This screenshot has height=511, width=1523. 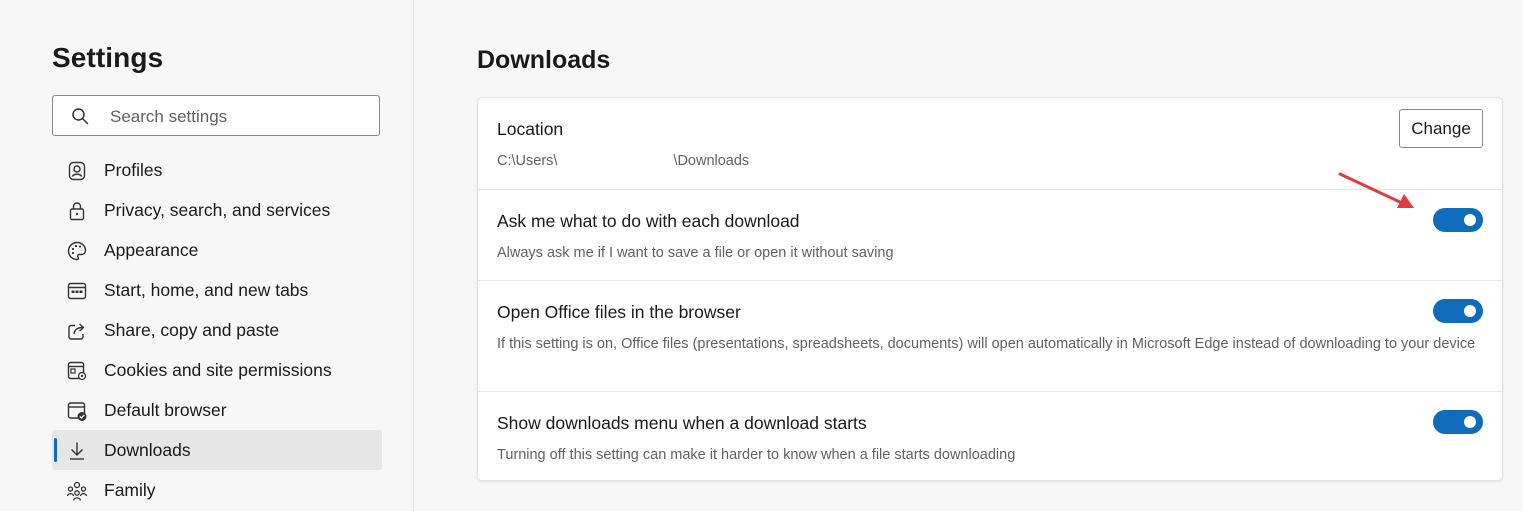 What do you see at coordinates (206, 290) in the screenshot?
I see `nav-label: Start, home, and new tabs` at bounding box center [206, 290].